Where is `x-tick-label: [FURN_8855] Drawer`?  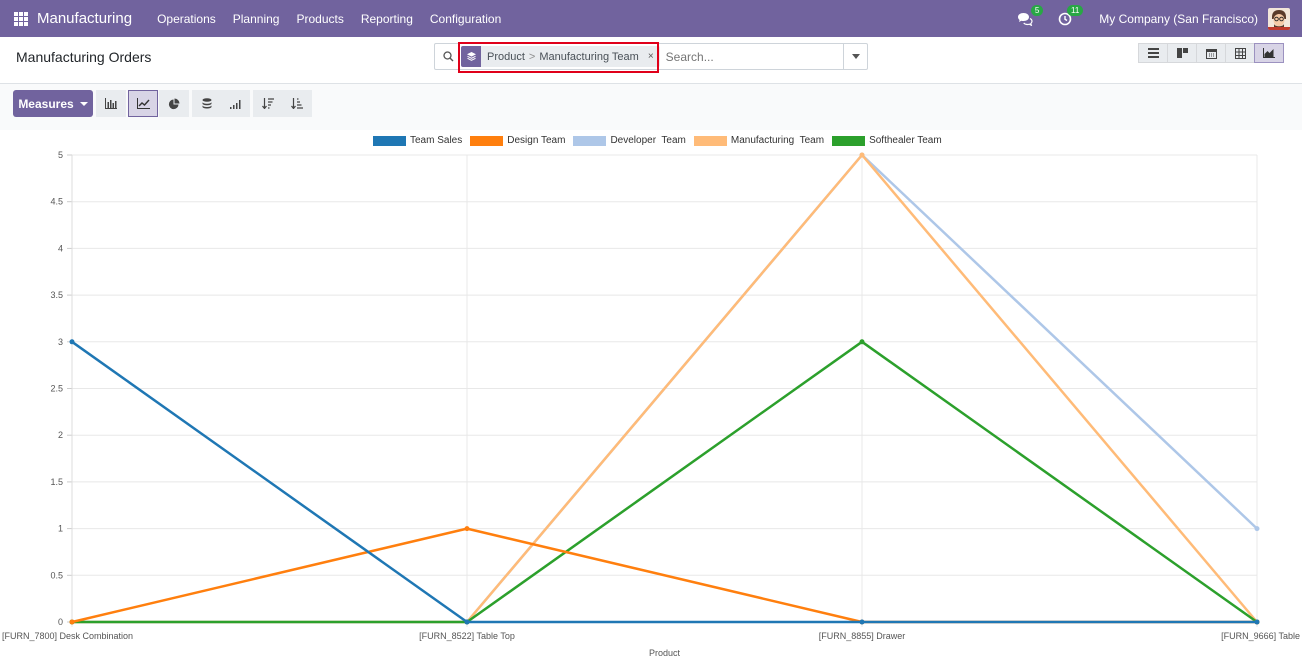 x-tick-label: [FURN_8855] Drawer is located at coordinates (862, 636).